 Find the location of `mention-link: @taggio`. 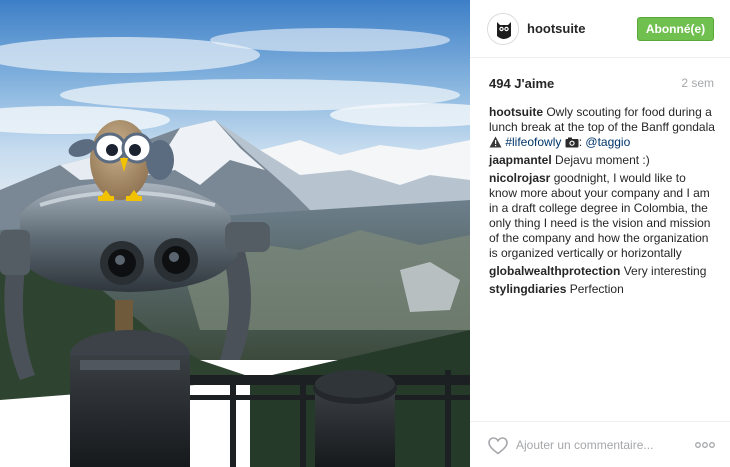

mention-link: @taggio is located at coordinates (607, 142).